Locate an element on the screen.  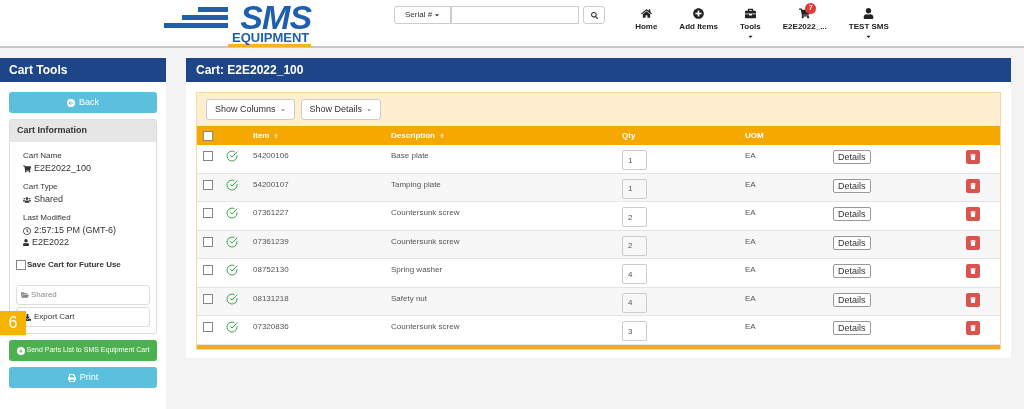
dropdown-button: Show Columns is located at coordinates (250, 109).